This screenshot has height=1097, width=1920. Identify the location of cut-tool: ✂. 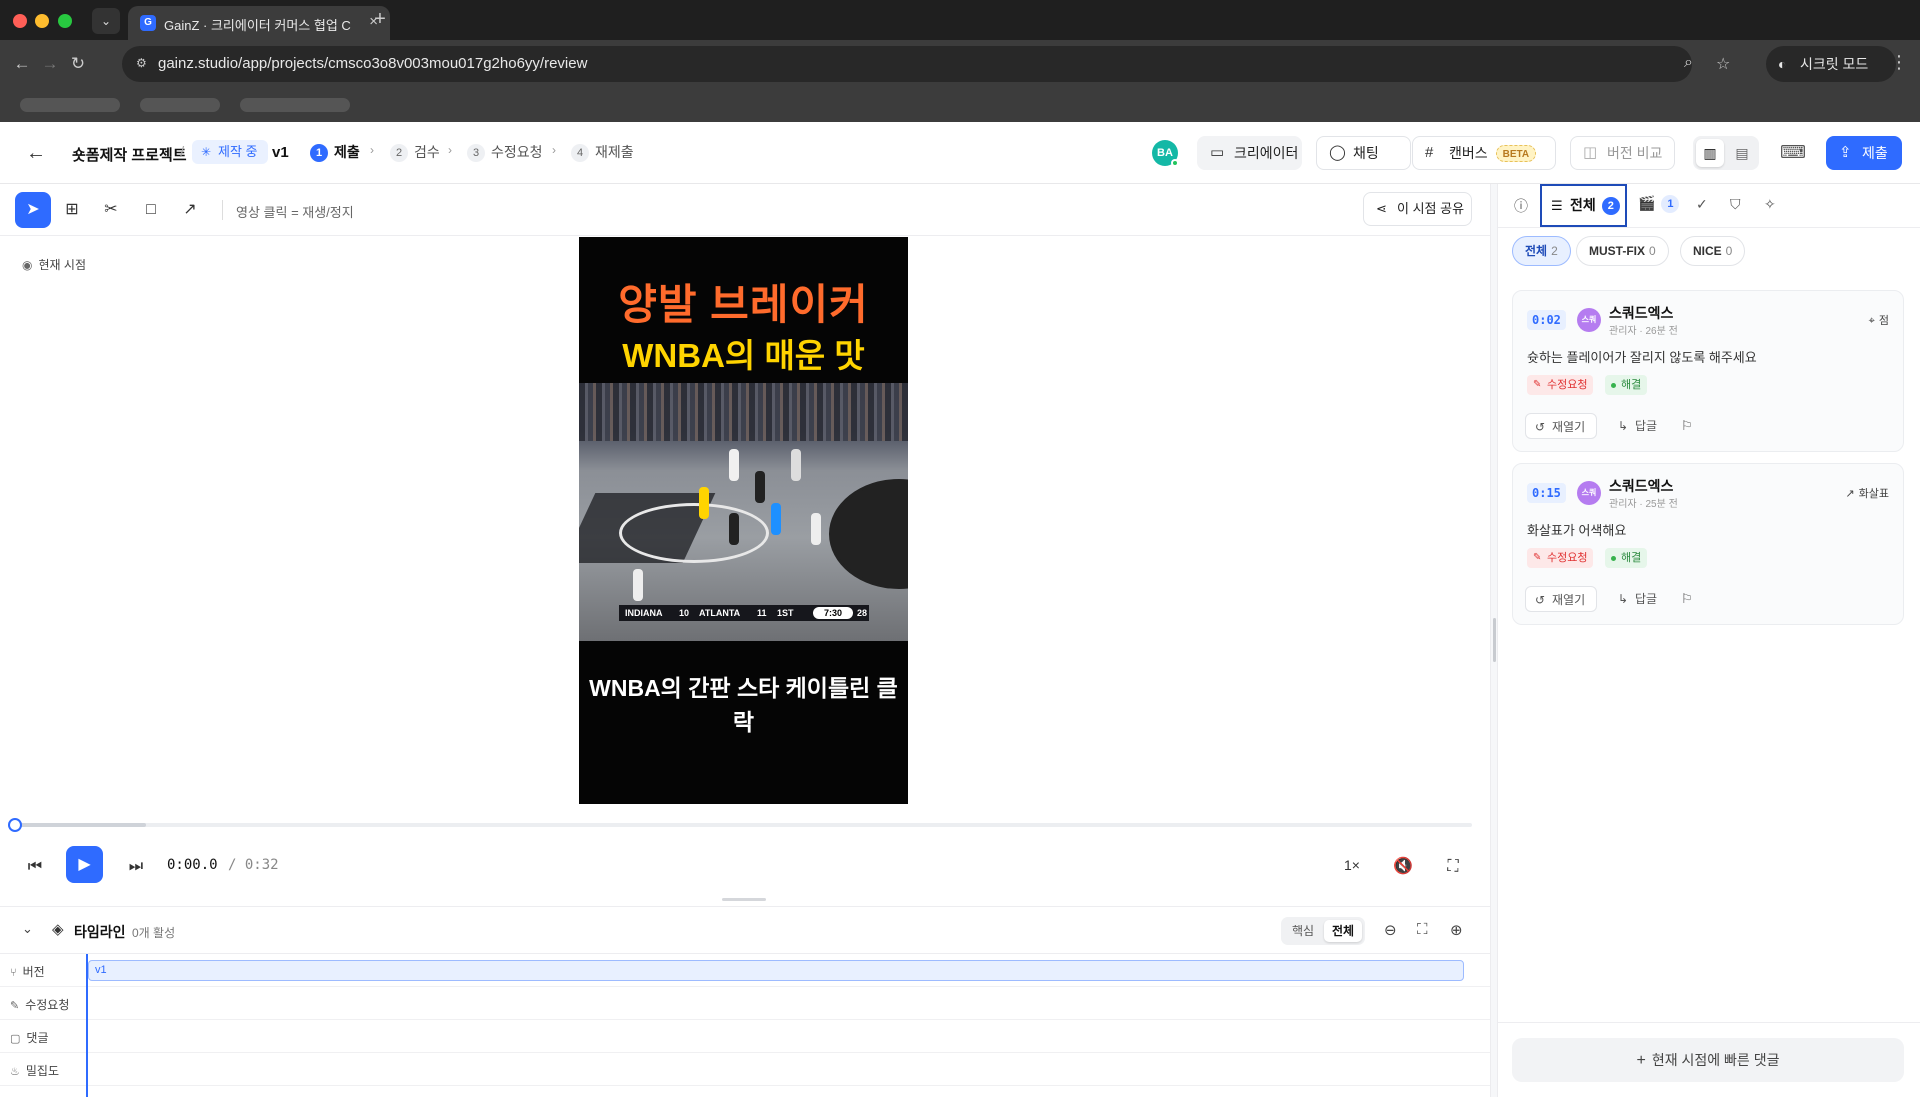
(111, 210).